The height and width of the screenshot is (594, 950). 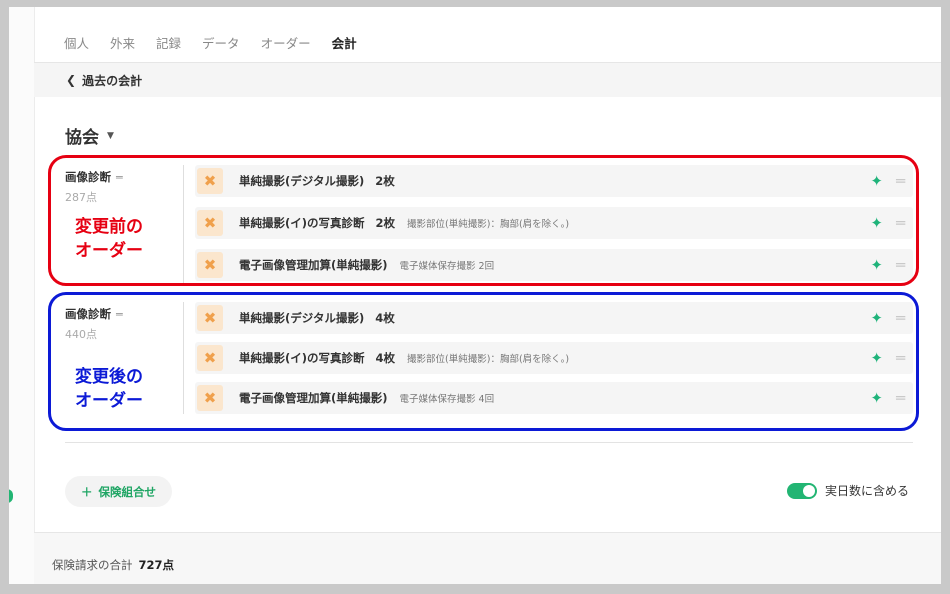 I want to click on annotation-after: 変更後の オーダー, so click(x=109, y=389).